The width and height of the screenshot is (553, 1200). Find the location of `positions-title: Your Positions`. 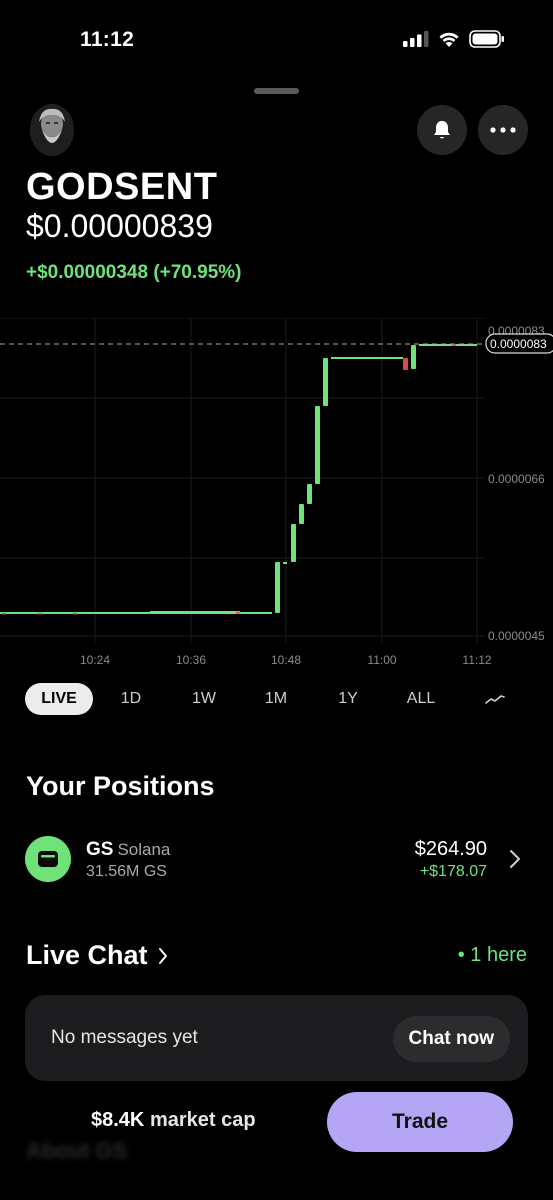

positions-title: Your Positions is located at coordinates (120, 786).